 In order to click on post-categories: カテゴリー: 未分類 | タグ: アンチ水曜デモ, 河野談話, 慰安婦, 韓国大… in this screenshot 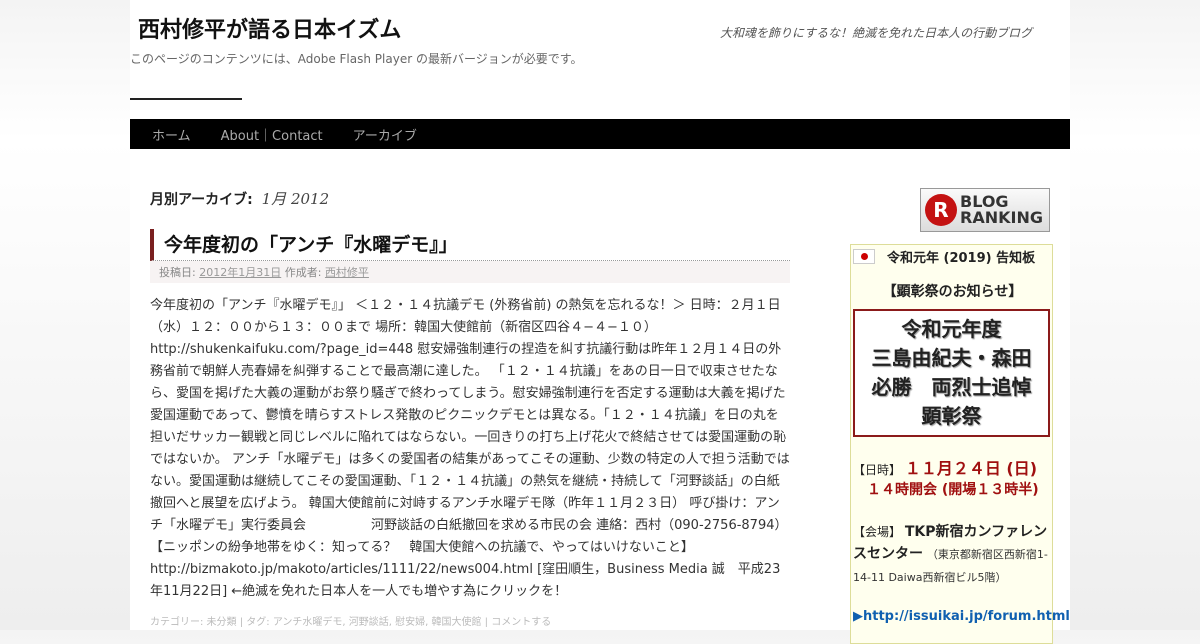, I will do `click(470, 620)`.